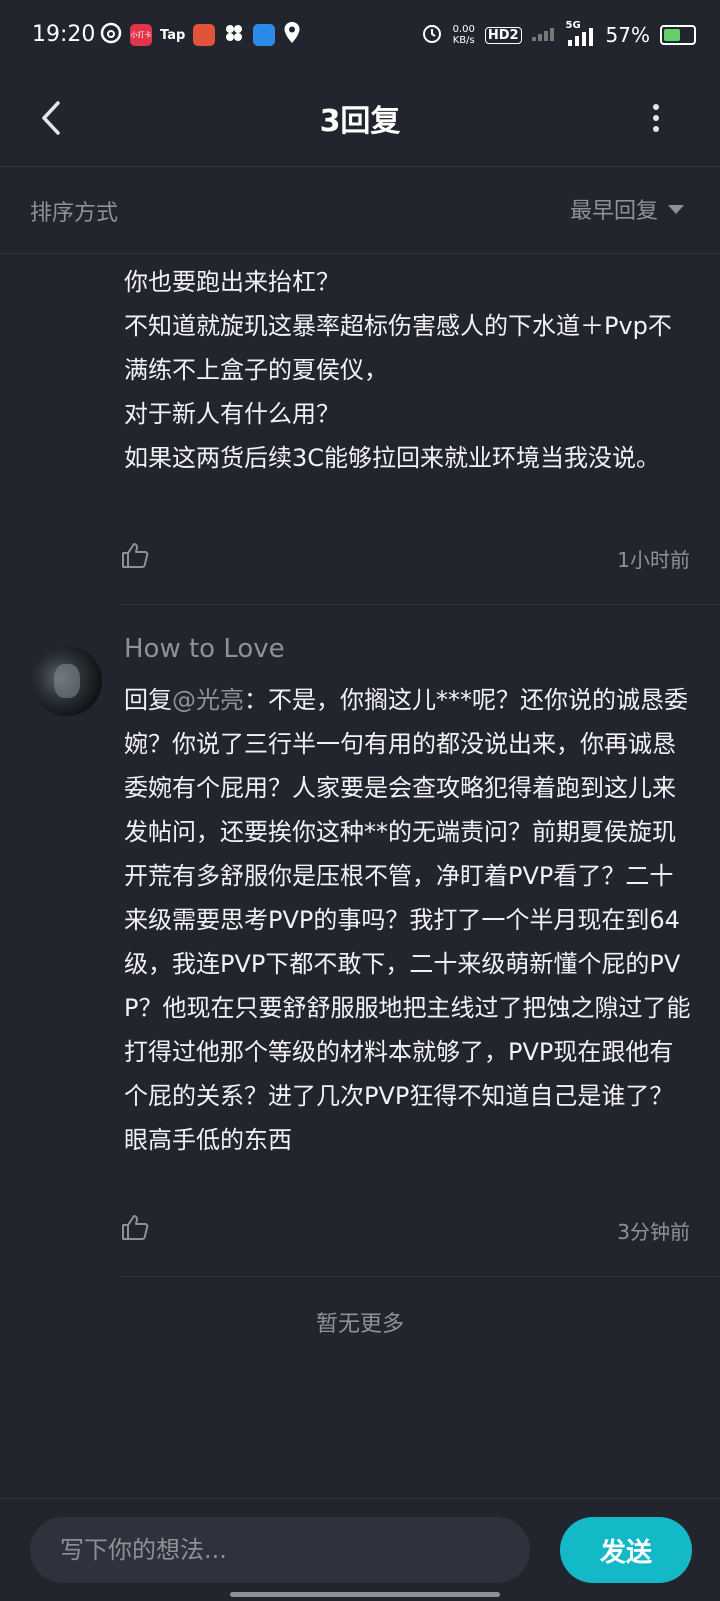 Image resolution: width=720 pixels, height=1601 pixels. I want to click on reply-prefix: 回复, so click(148, 700).